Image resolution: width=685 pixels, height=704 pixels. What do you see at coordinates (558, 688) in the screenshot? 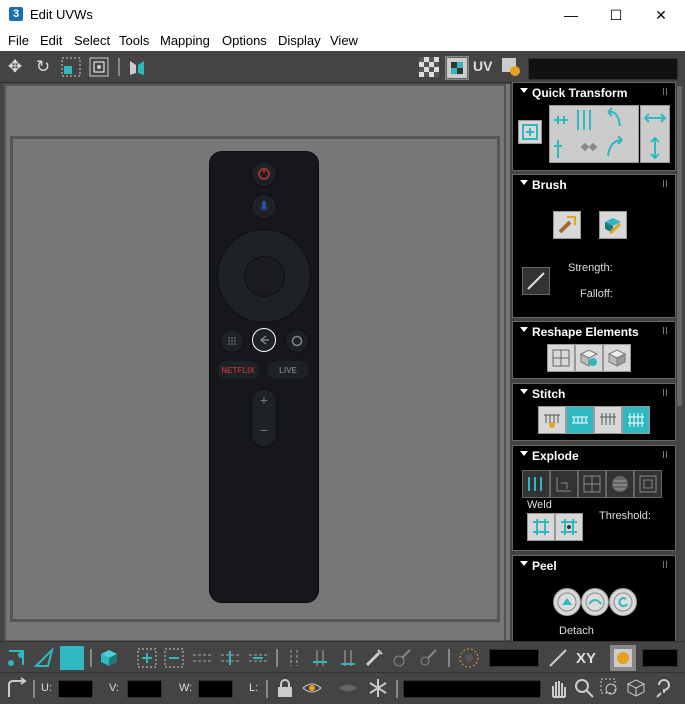
I see `pan-icon` at bounding box center [558, 688].